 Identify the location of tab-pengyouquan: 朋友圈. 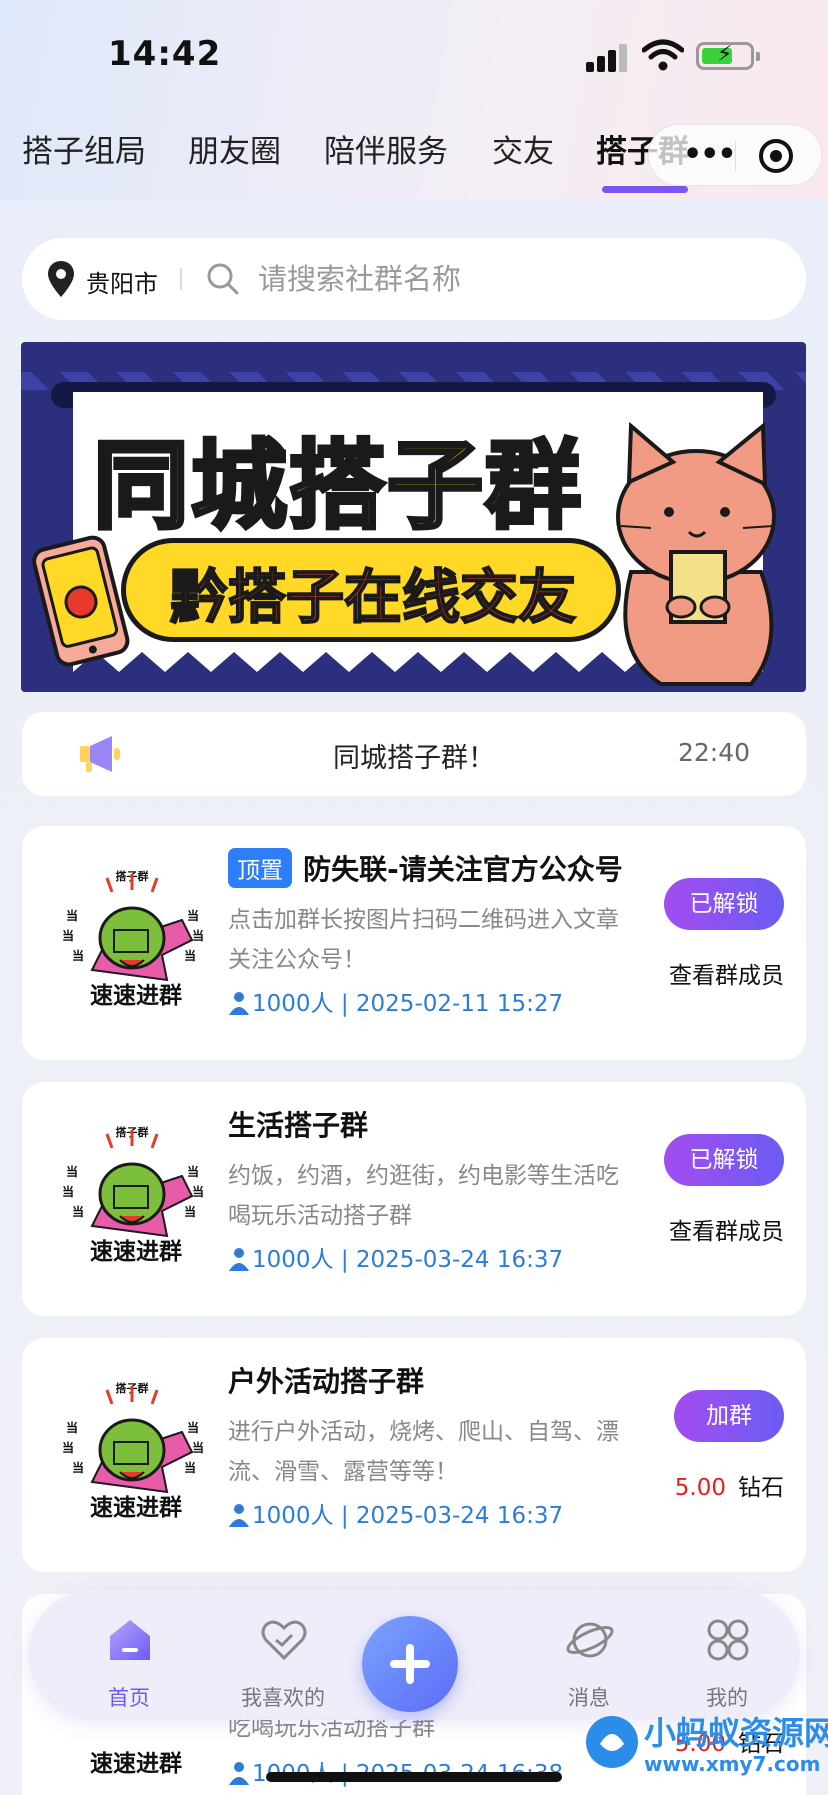
(234, 148).